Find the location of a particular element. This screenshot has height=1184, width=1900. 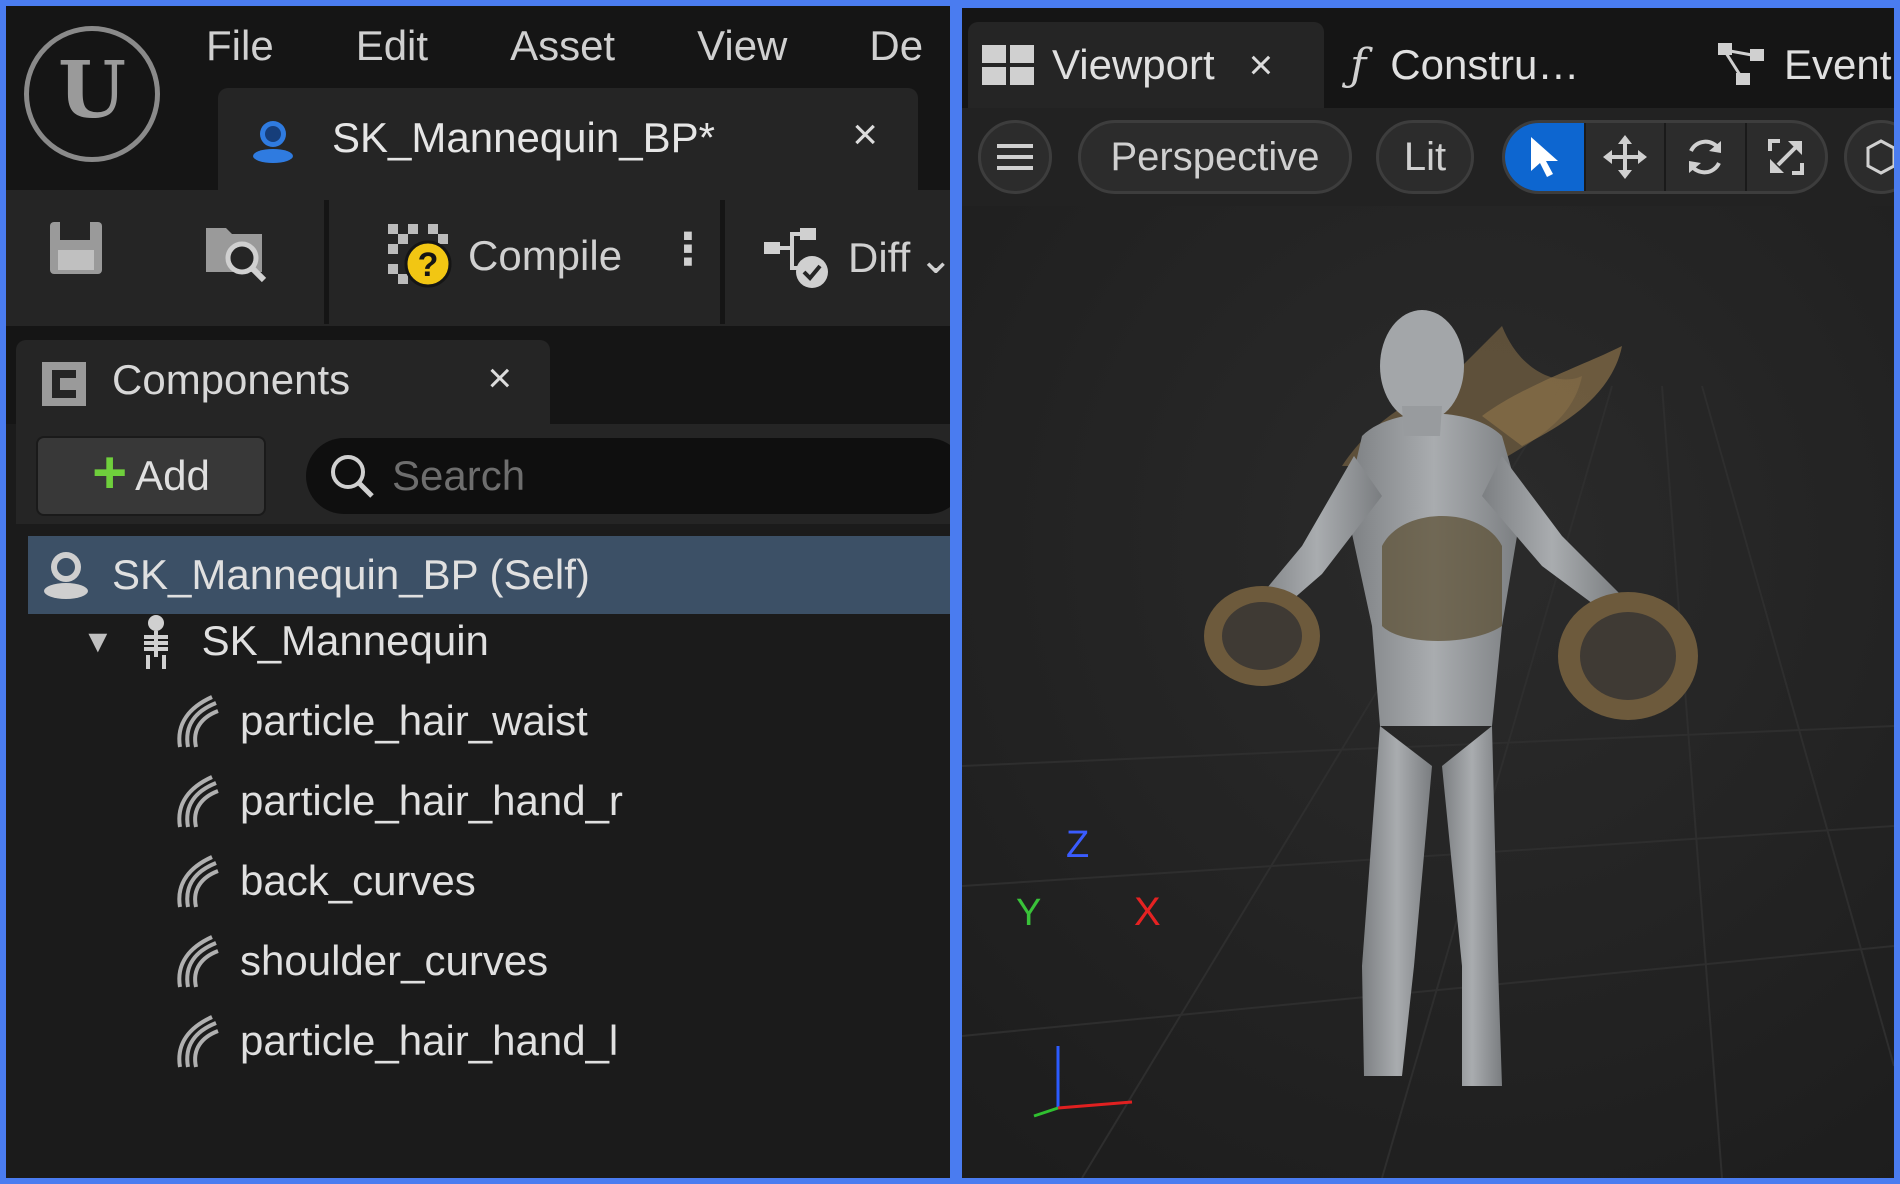

rotate-tool-button is located at coordinates (1706, 157).